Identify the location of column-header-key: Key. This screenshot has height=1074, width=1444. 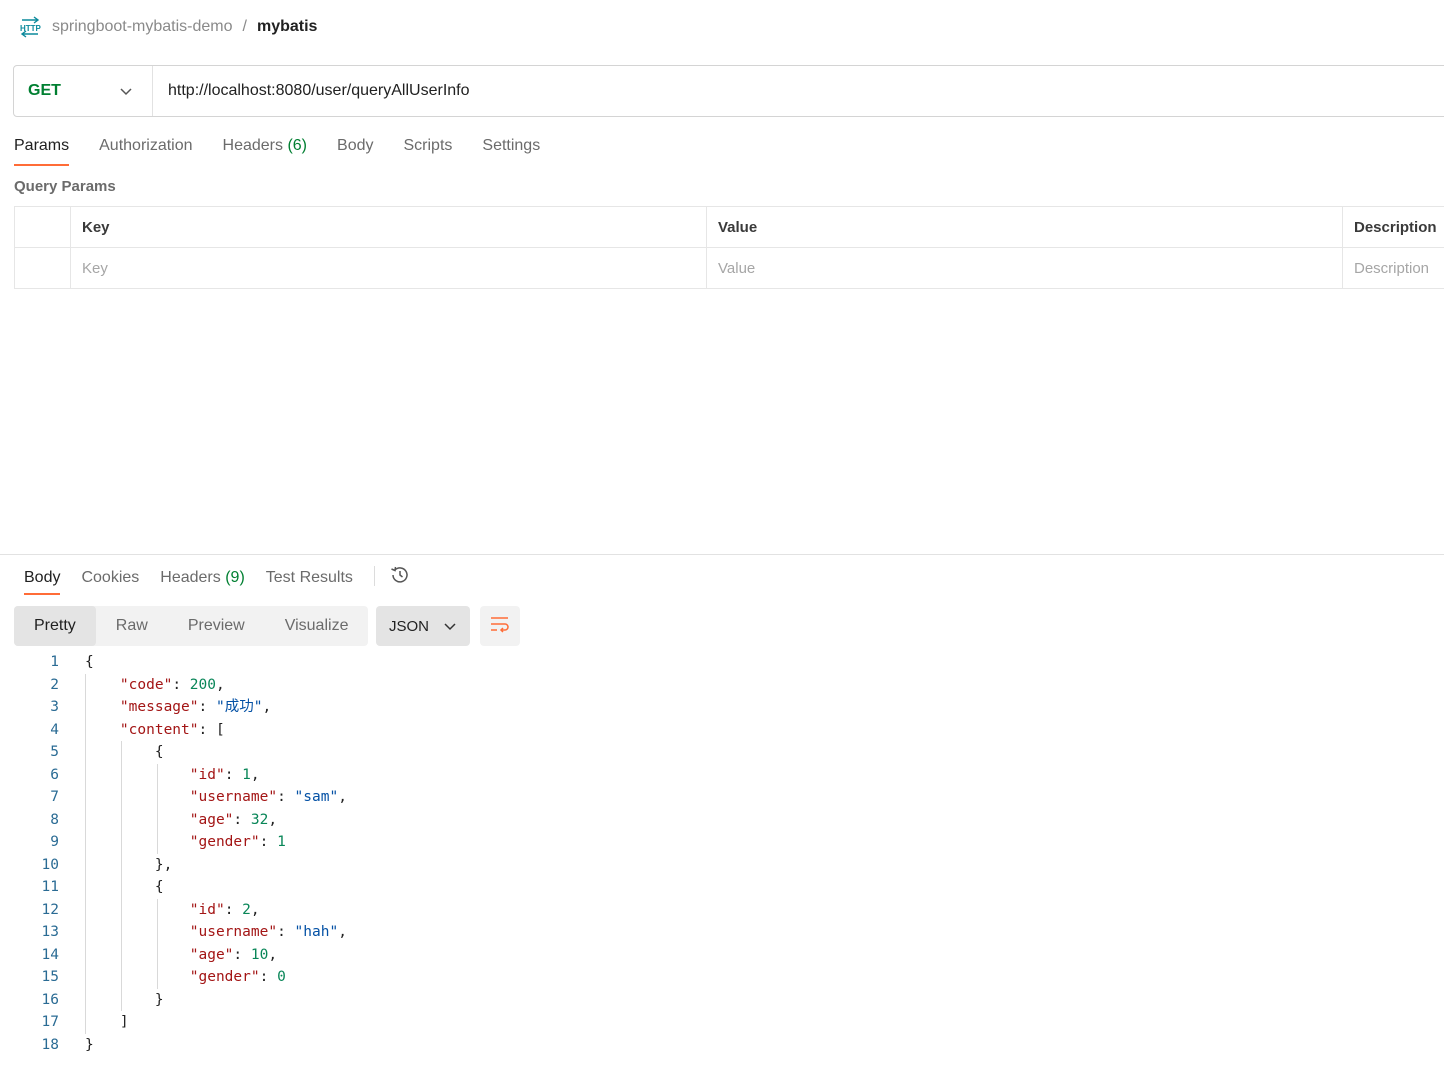
(389, 227).